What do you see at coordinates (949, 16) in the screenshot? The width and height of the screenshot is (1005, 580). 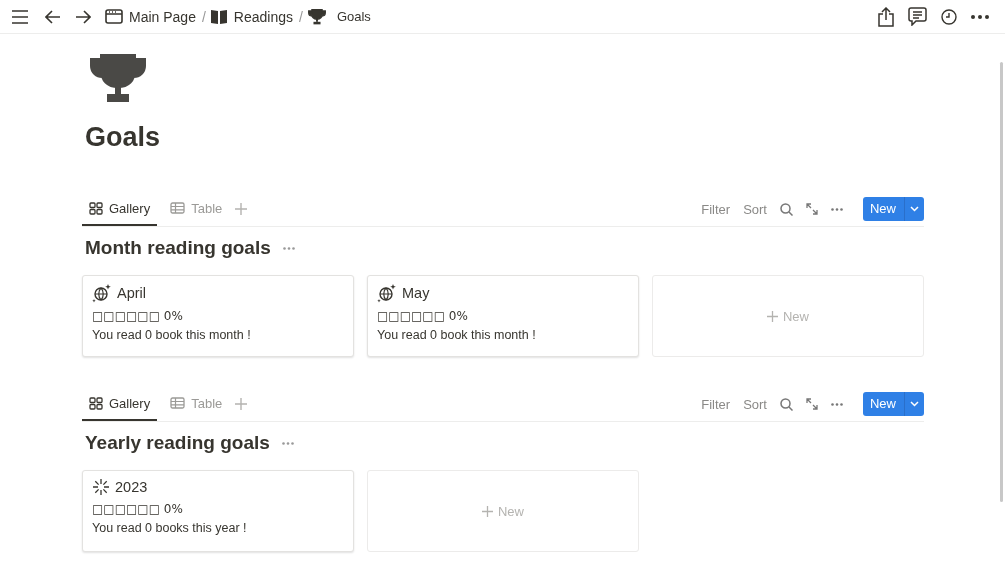 I see `clock-icon` at bounding box center [949, 16].